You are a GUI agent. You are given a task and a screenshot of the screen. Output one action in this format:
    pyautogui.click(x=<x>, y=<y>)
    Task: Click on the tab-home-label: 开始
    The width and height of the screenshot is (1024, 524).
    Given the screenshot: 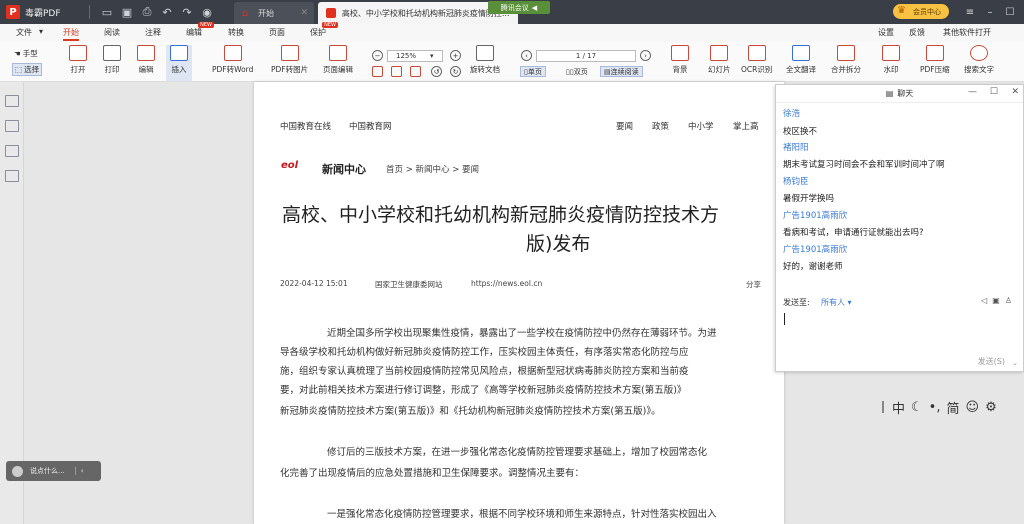 What is the action you would take?
    pyautogui.click(x=266, y=13)
    